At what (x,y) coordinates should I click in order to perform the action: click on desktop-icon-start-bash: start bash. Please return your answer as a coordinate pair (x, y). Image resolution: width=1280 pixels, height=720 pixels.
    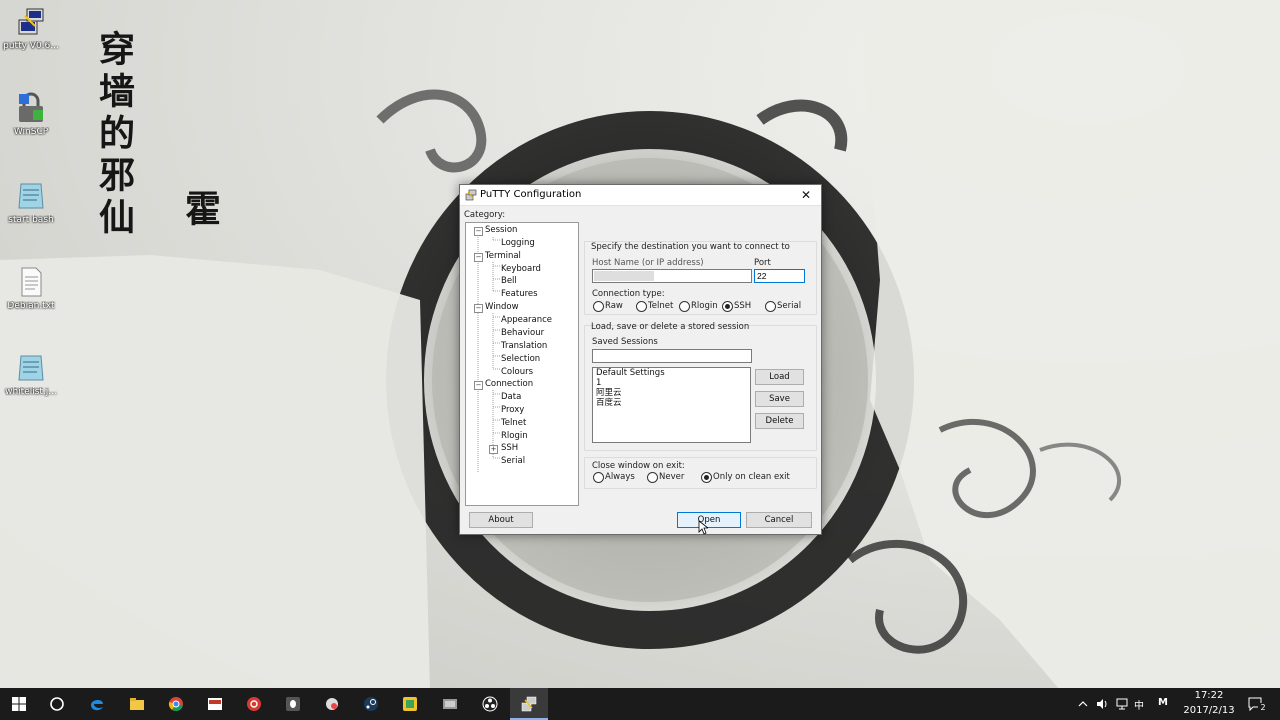
    Looking at the image, I should click on (31, 202).